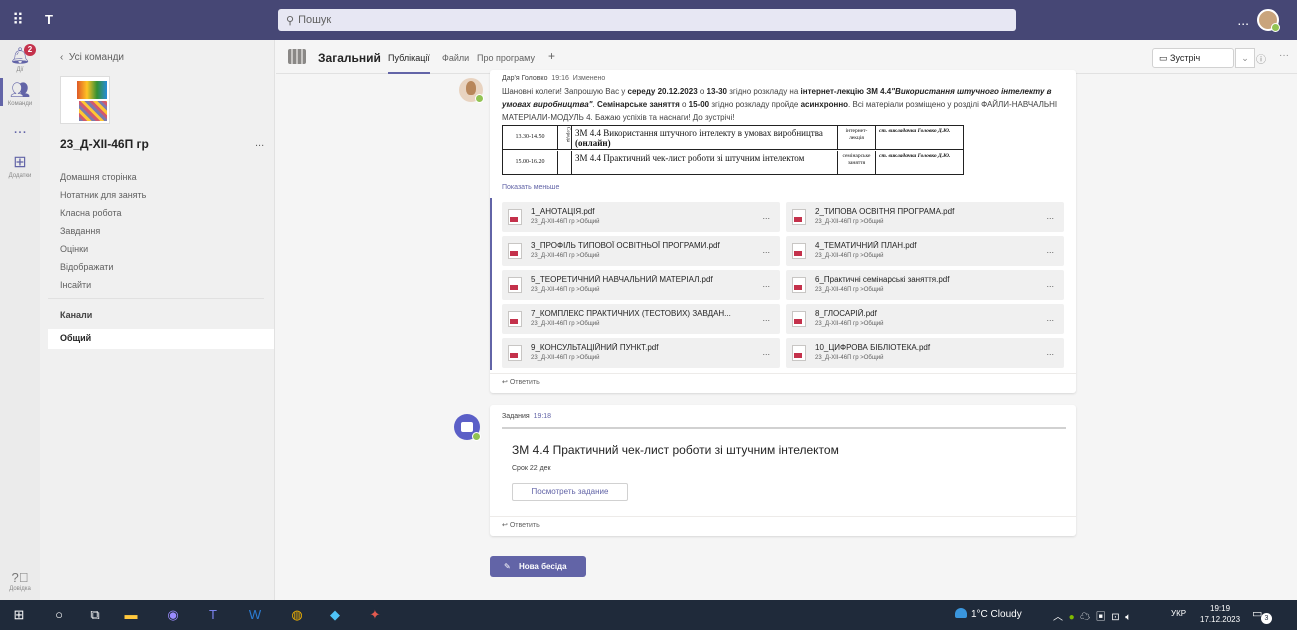  I want to click on onedrive-icon: ☁, so click(1085, 617).